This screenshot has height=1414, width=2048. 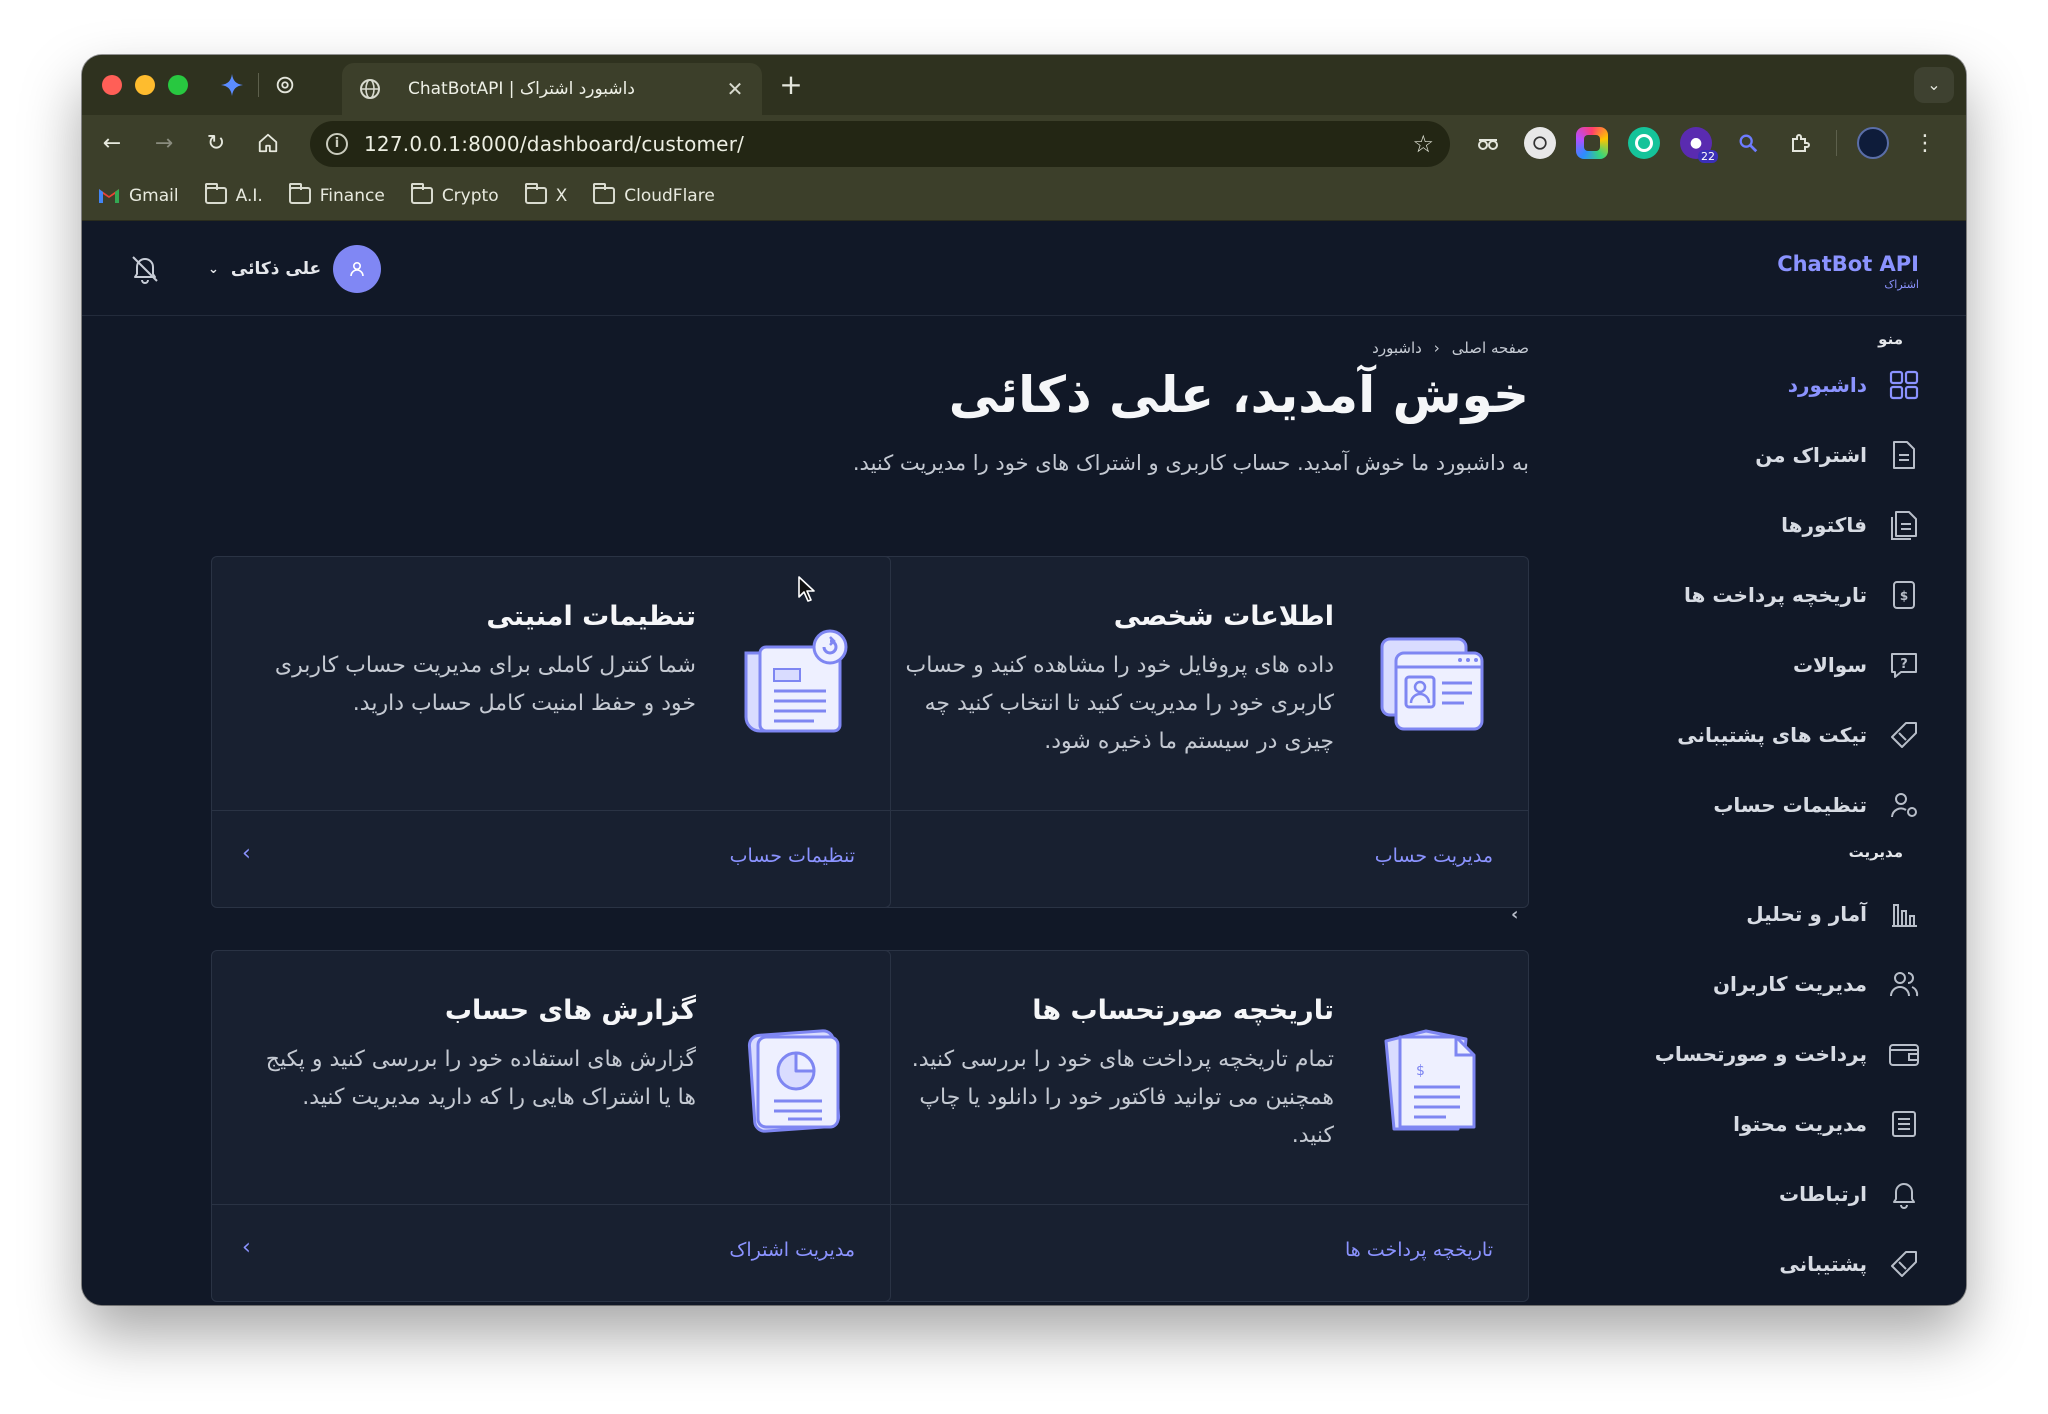 I want to click on incognito-extension-icon, so click(x=1488, y=143).